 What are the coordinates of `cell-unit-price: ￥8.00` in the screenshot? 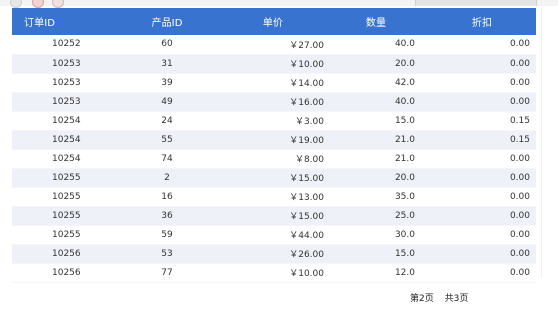 It's located at (273, 159).